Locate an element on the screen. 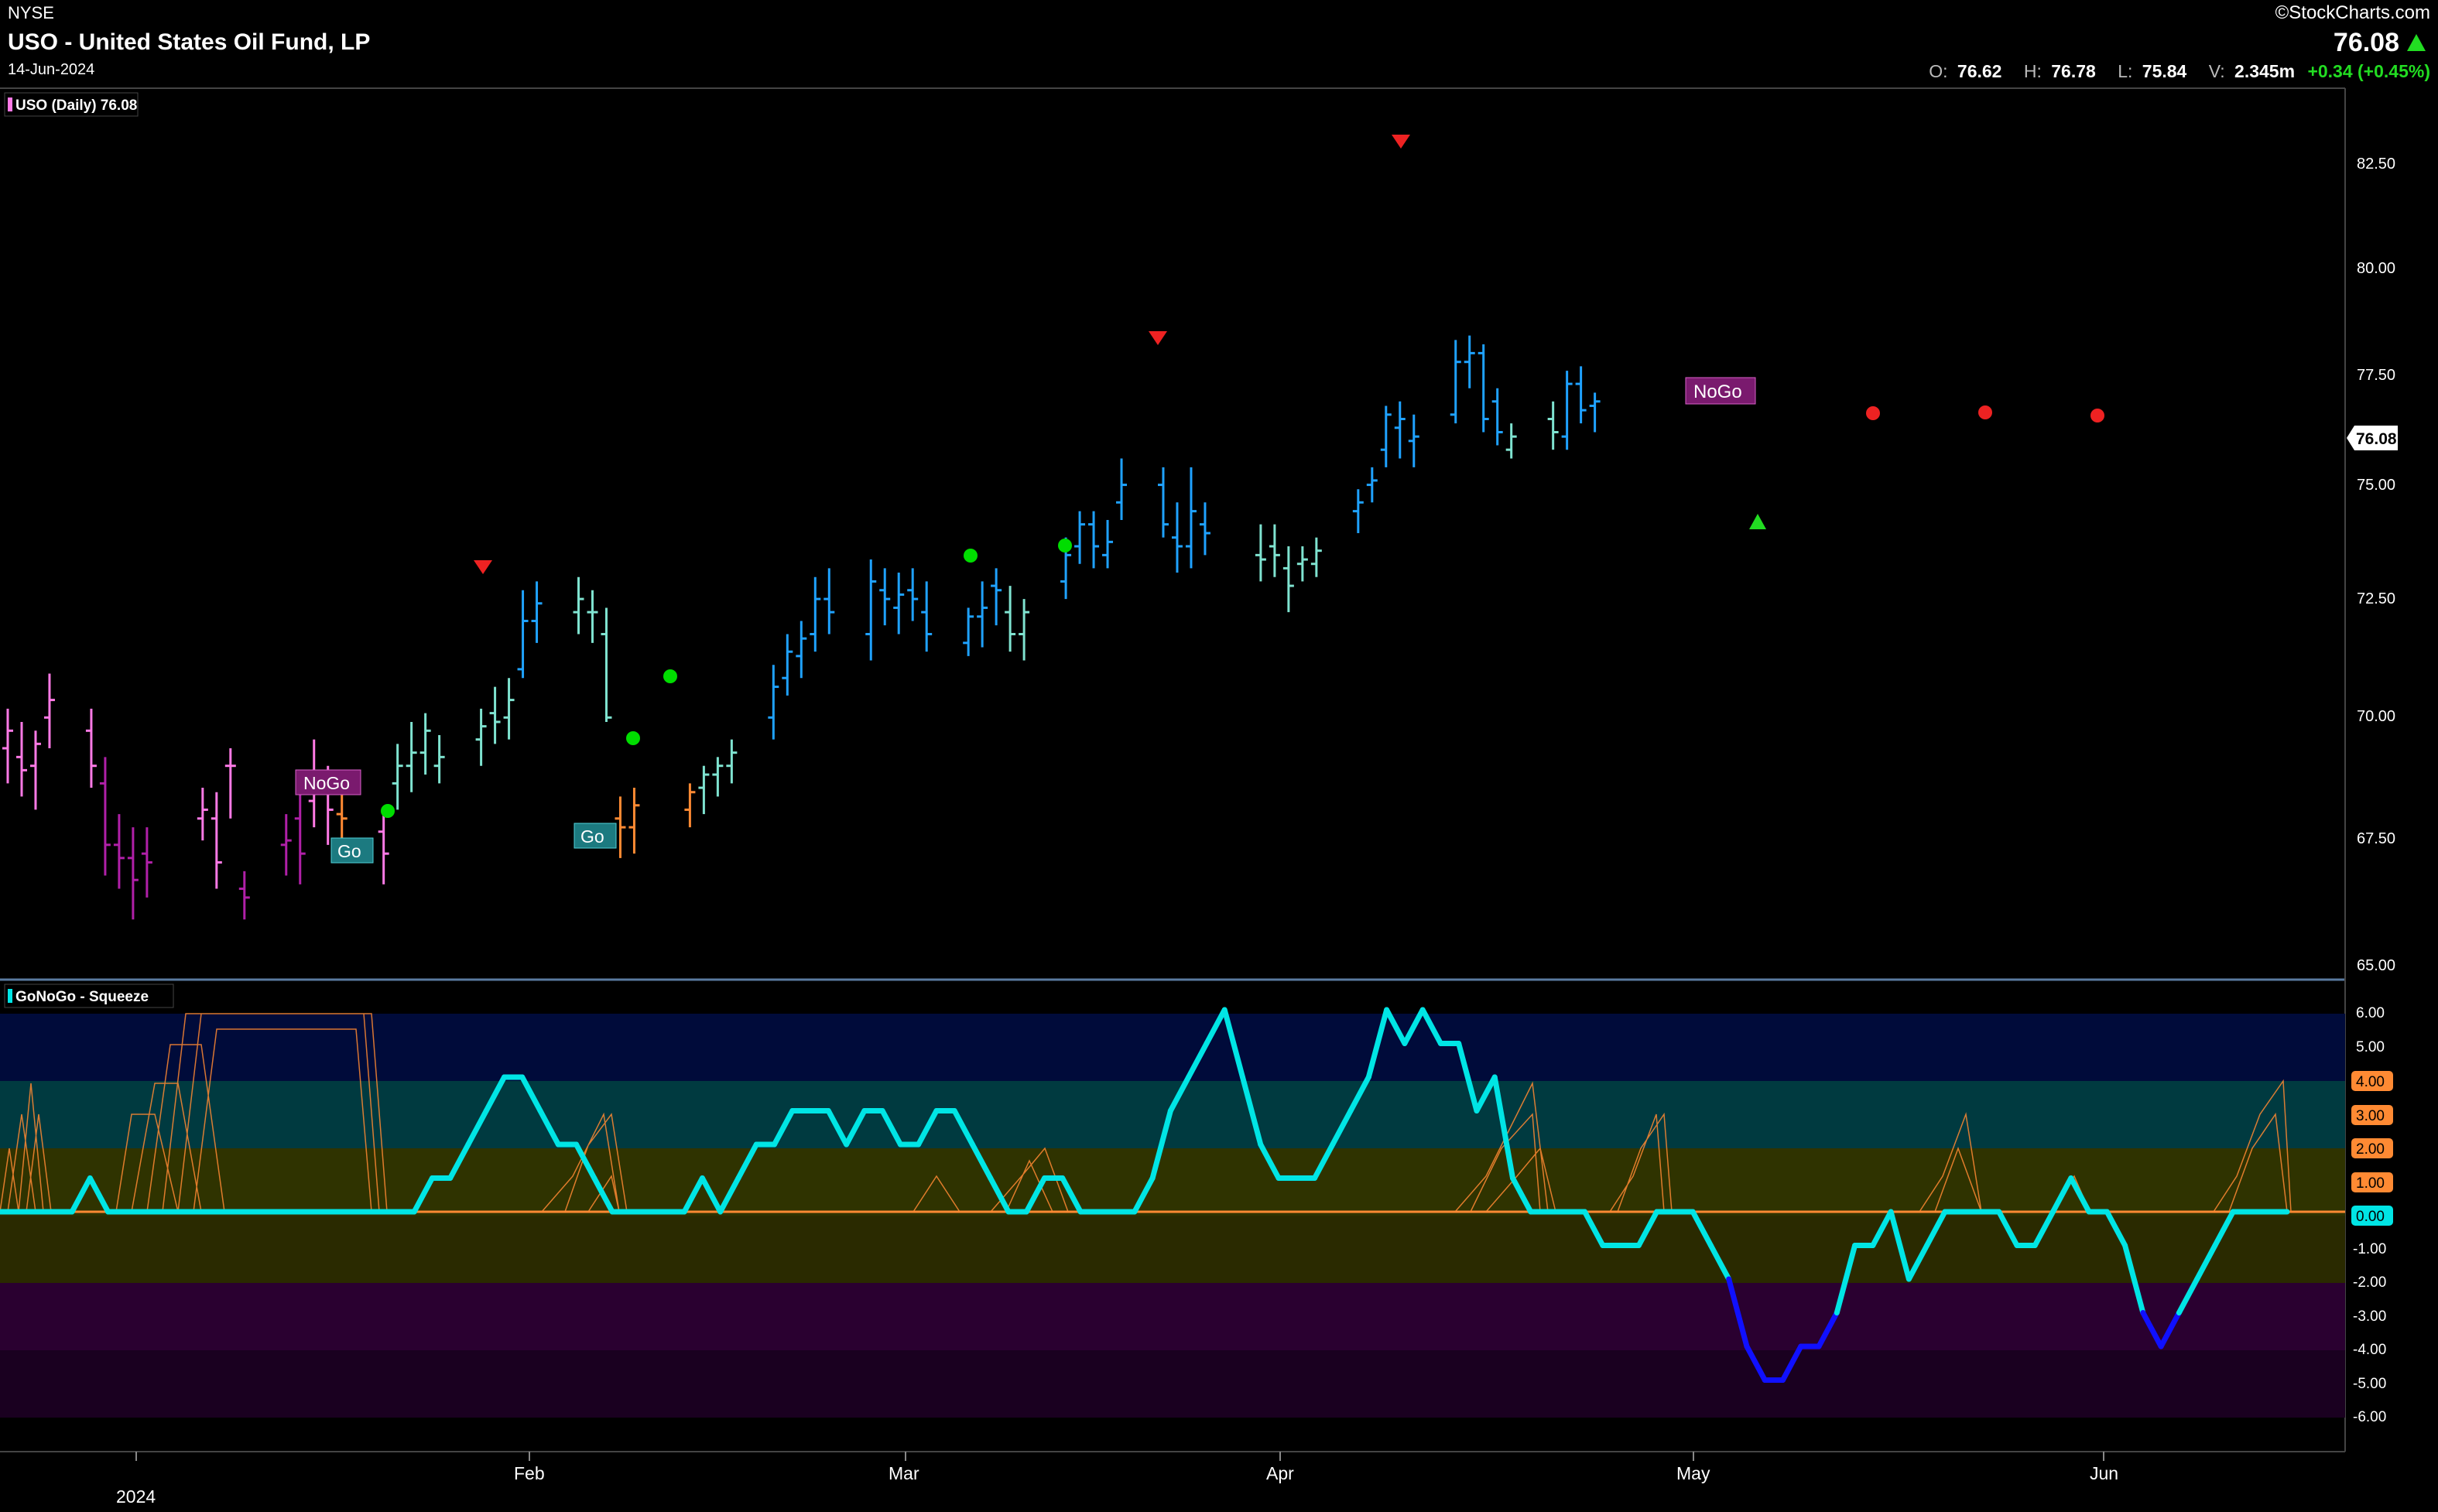 This screenshot has height=1512, width=2438. osc-tick-badge: 0.00 is located at coordinates (2372, 1216).